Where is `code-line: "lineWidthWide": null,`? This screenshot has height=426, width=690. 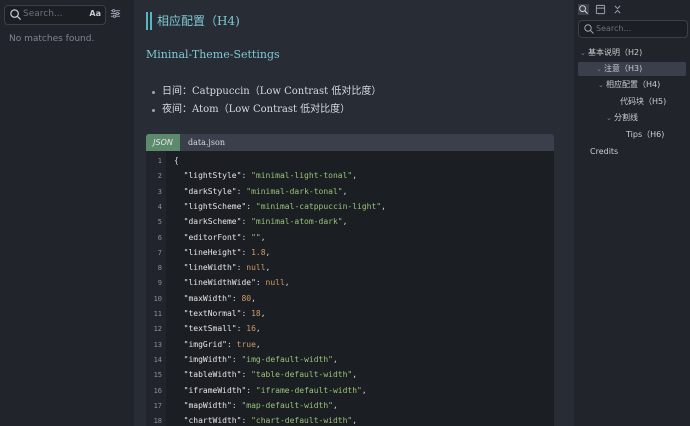
code-line: "lineWidthWide": null, is located at coordinates (236, 283).